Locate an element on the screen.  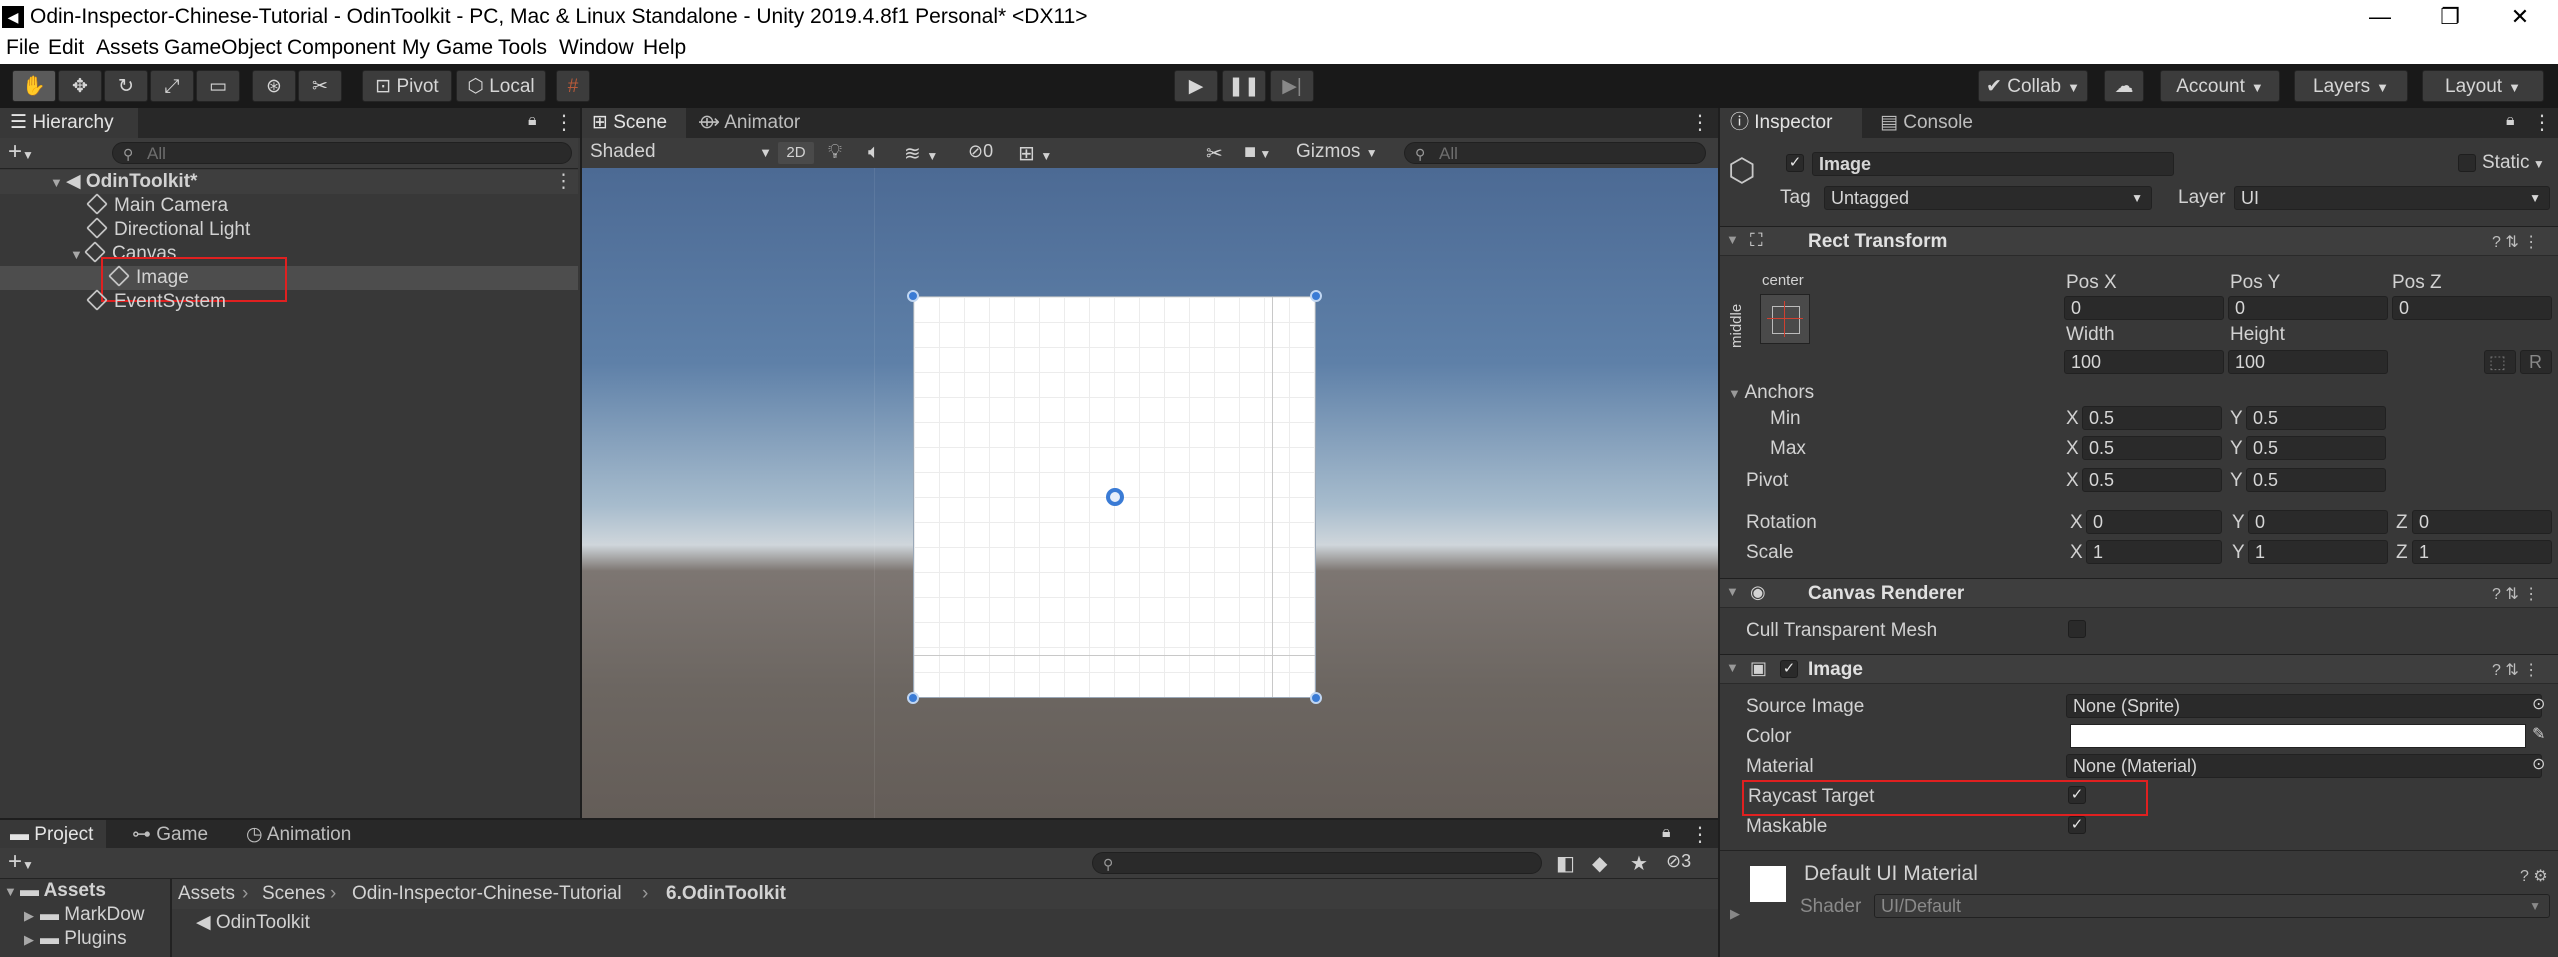
scale-tool-icon: ⤢ is located at coordinates (172, 86).